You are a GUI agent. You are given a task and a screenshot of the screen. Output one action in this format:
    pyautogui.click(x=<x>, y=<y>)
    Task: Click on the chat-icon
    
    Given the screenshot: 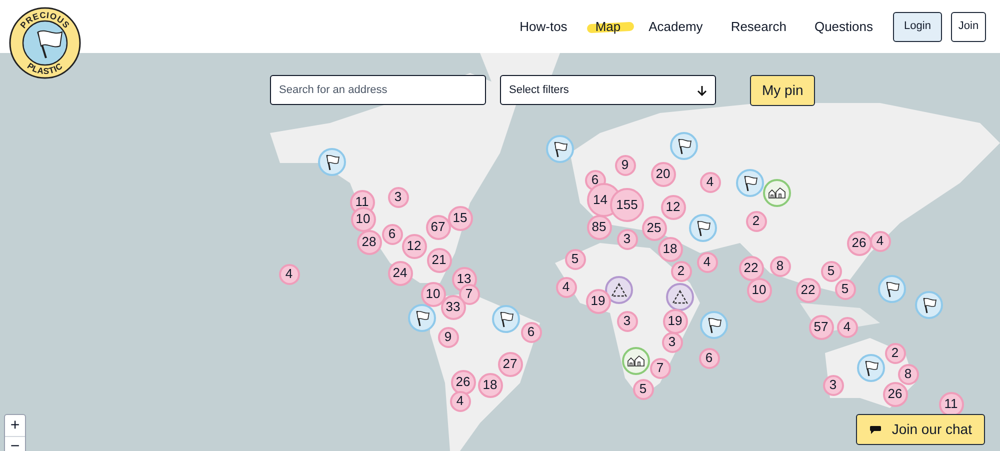 What is the action you would take?
    pyautogui.click(x=875, y=429)
    